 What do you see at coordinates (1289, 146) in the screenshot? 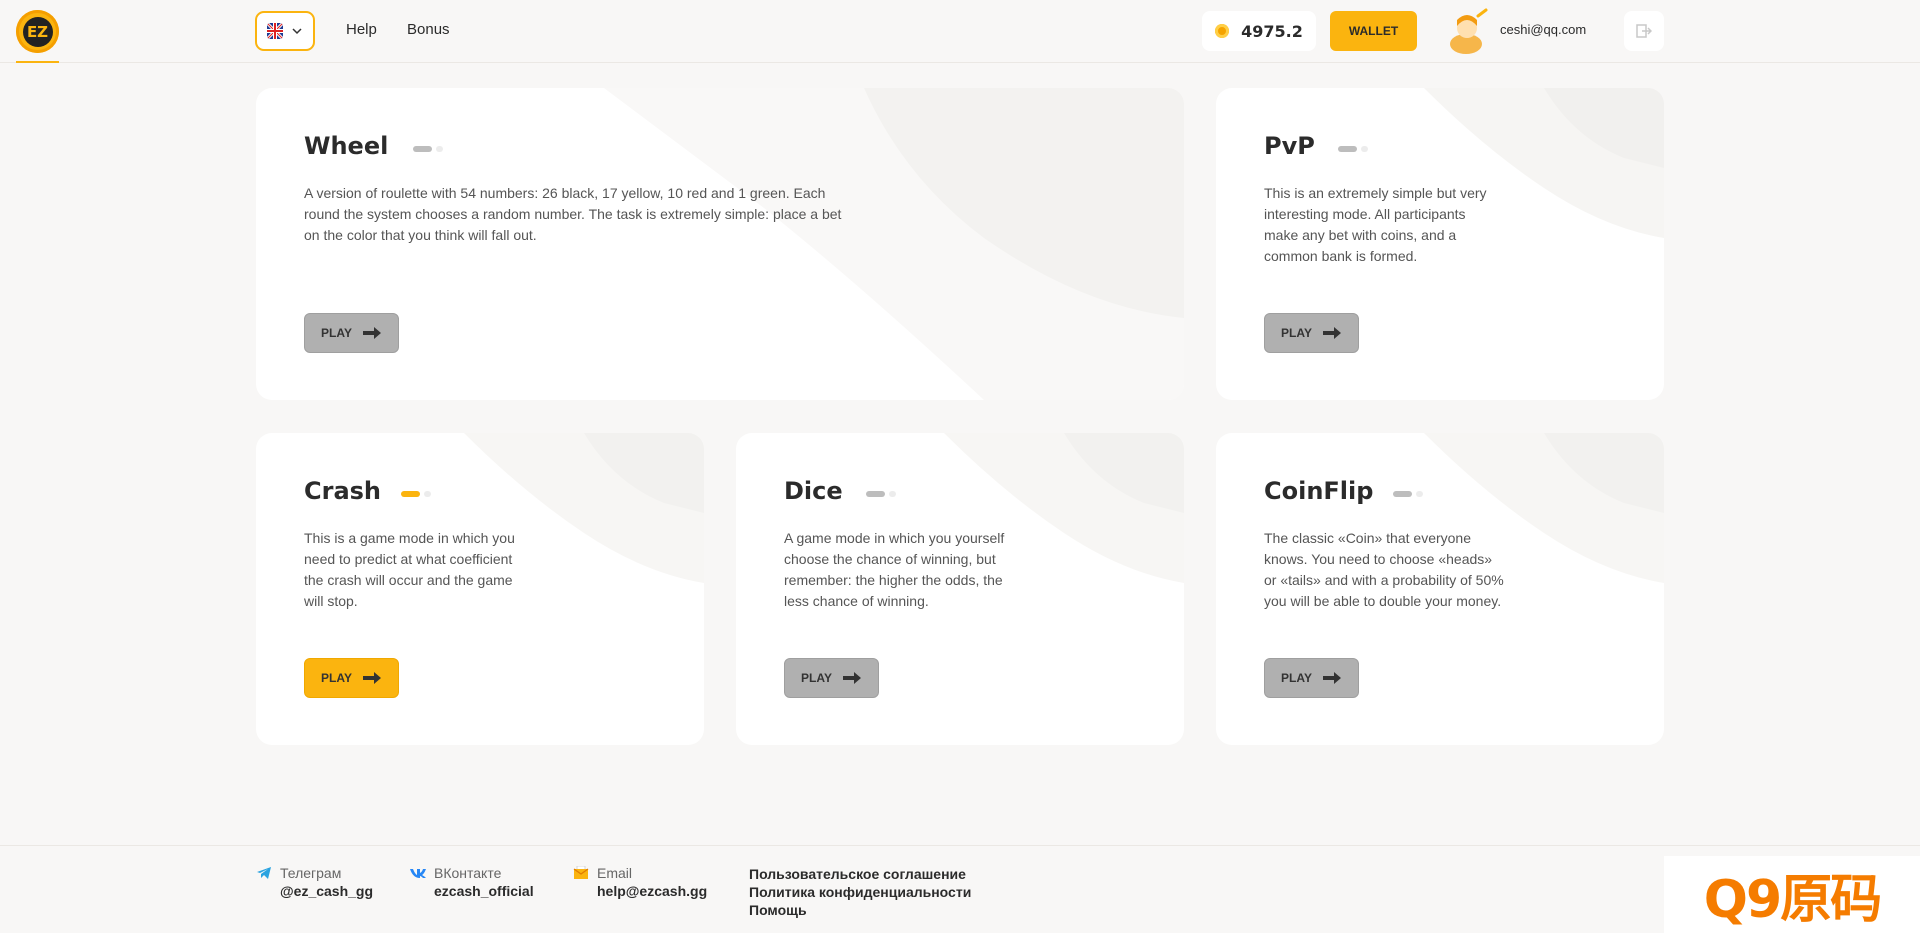
I see `game-title: PvP` at bounding box center [1289, 146].